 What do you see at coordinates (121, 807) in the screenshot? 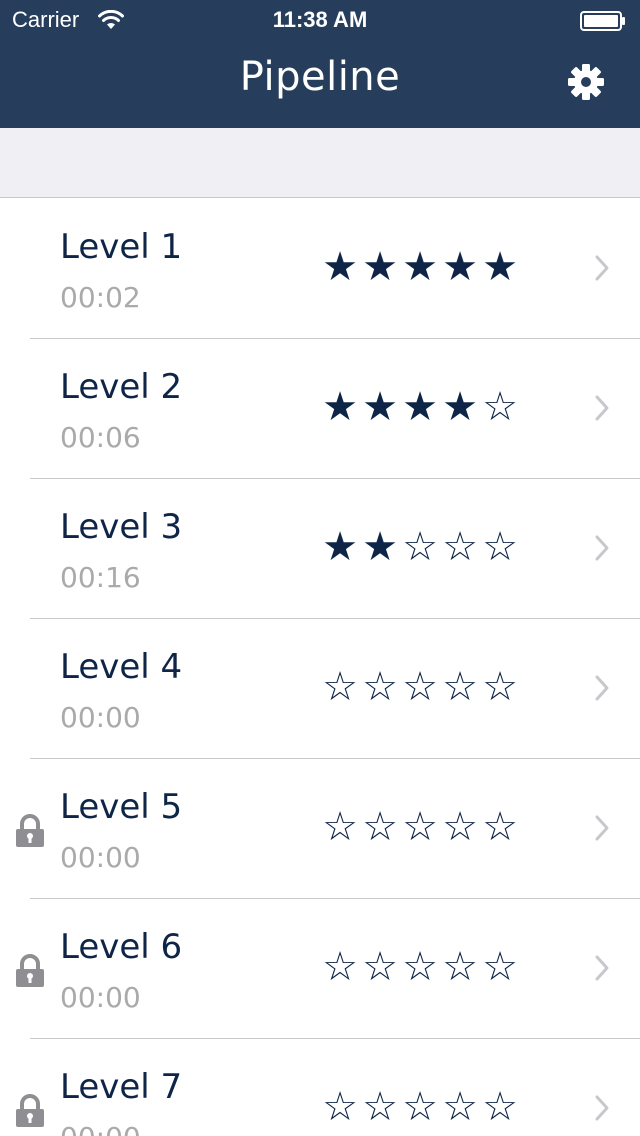
I see `level-name: Level 5` at bounding box center [121, 807].